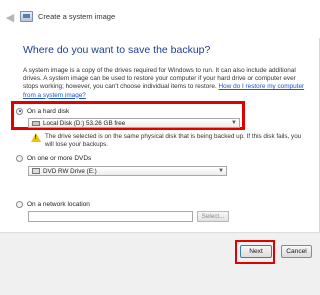  I want to click on page-heading: Where do you want to save the backup?, so click(117, 50).